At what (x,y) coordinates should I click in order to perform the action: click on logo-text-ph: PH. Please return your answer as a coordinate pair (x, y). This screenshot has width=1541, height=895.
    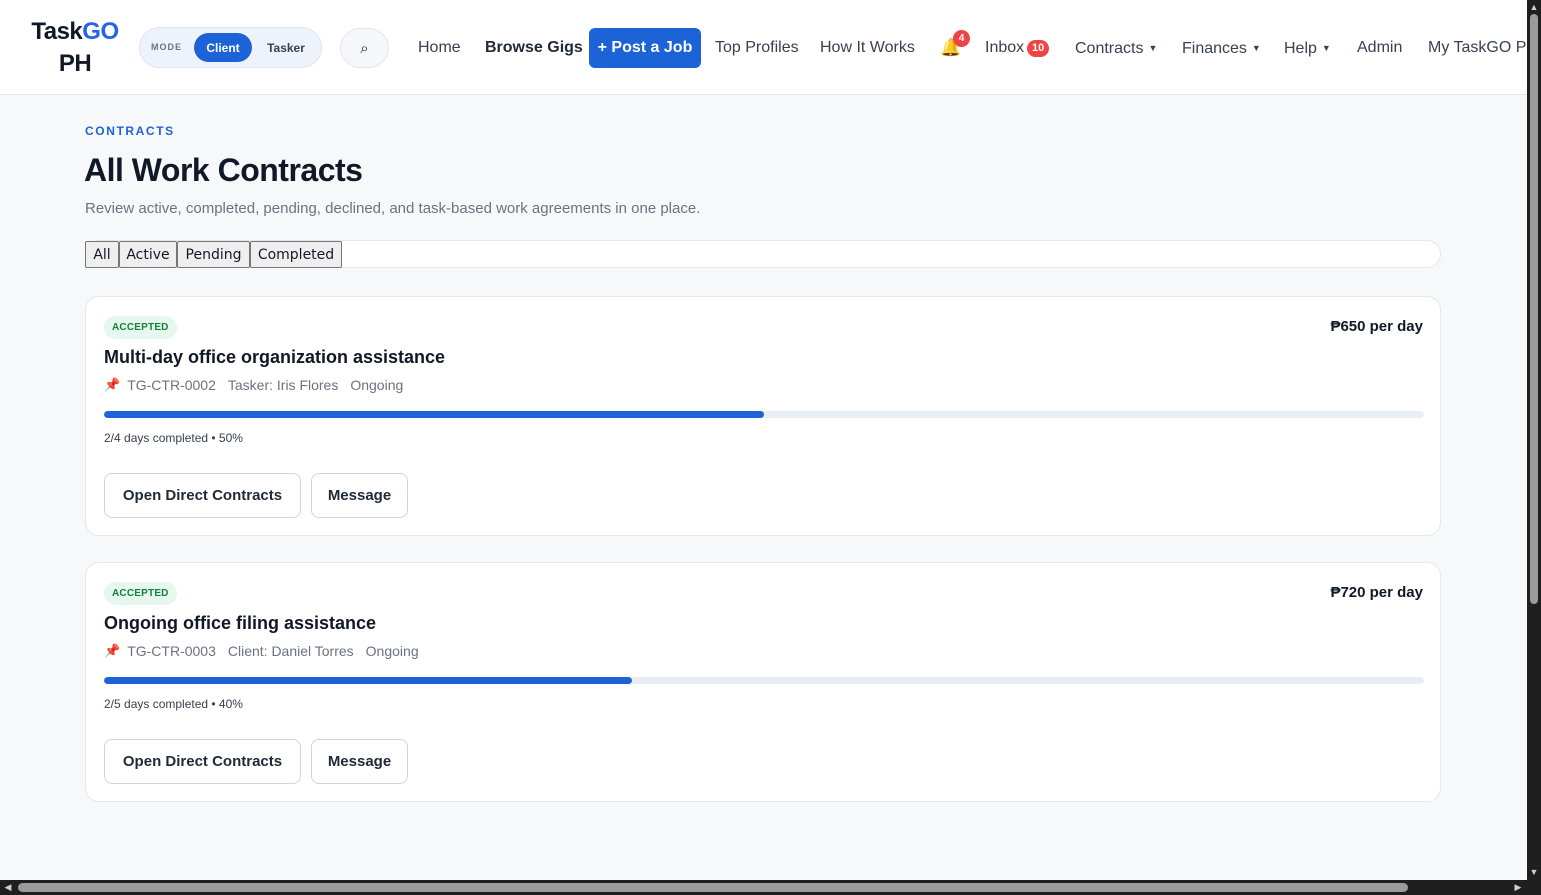
    Looking at the image, I should click on (75, 63).